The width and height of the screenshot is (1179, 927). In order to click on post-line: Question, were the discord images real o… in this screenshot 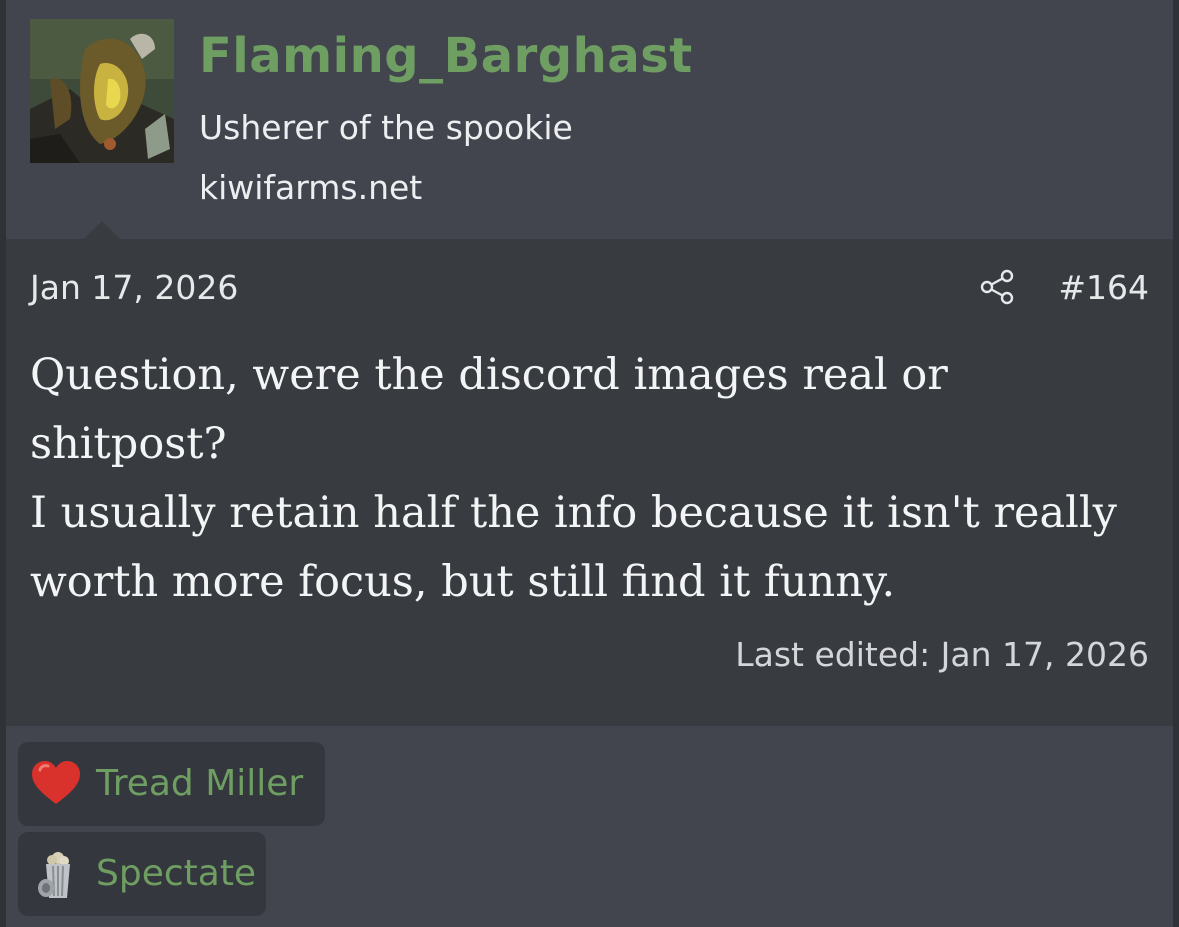, I will do `click(489, 409)`.